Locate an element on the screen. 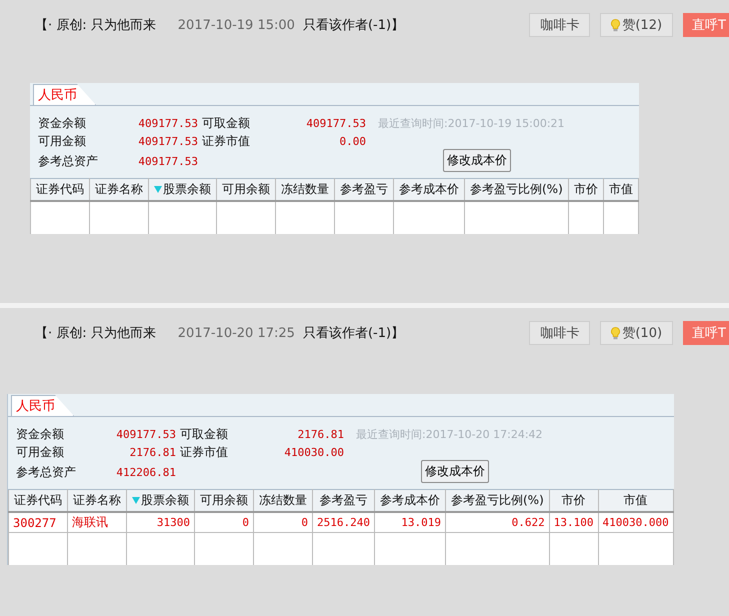 Image resolution: width=729 pixels, height=616 pixels. table-cell: 31300 is located at coordinates (160, 522).